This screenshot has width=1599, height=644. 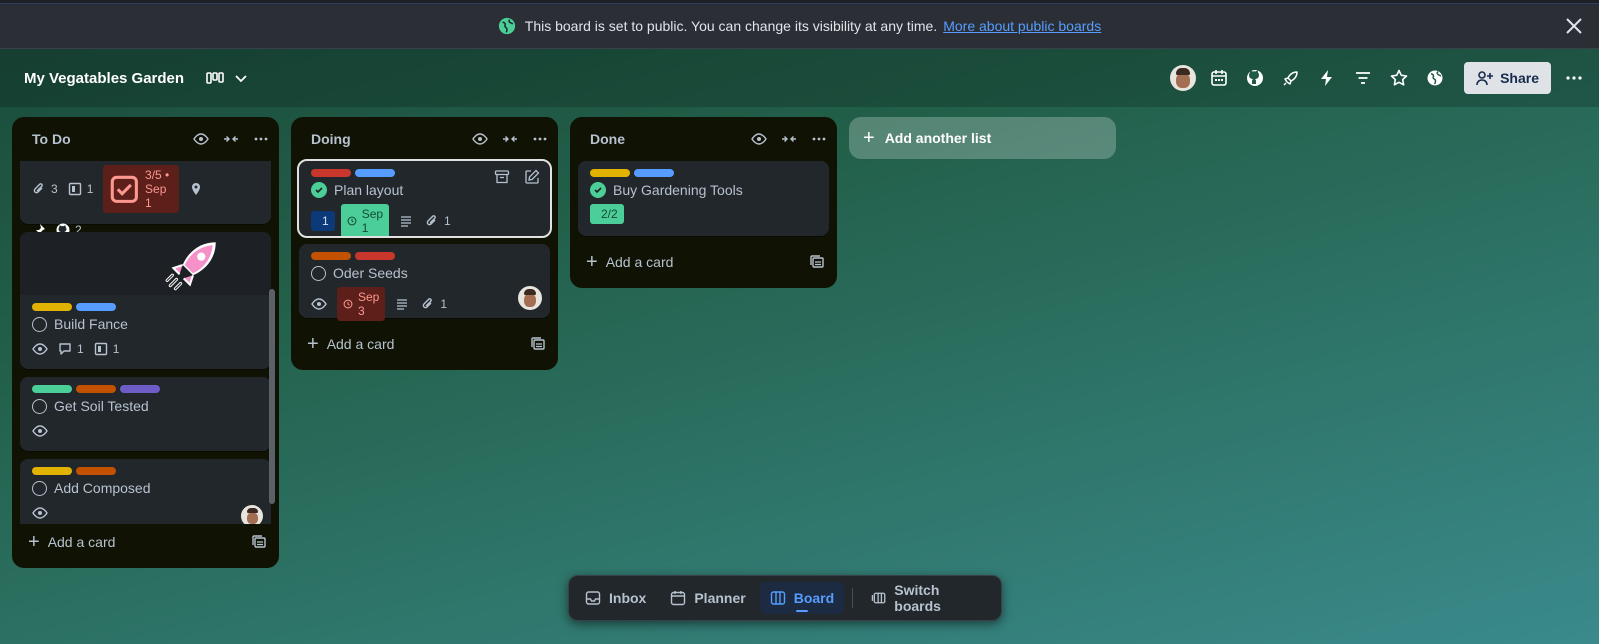 What do you see at coordinates (982, 138) in the screenshot?
I see `add-another-list-button: + Add another list` at bounding box center [982, 138].